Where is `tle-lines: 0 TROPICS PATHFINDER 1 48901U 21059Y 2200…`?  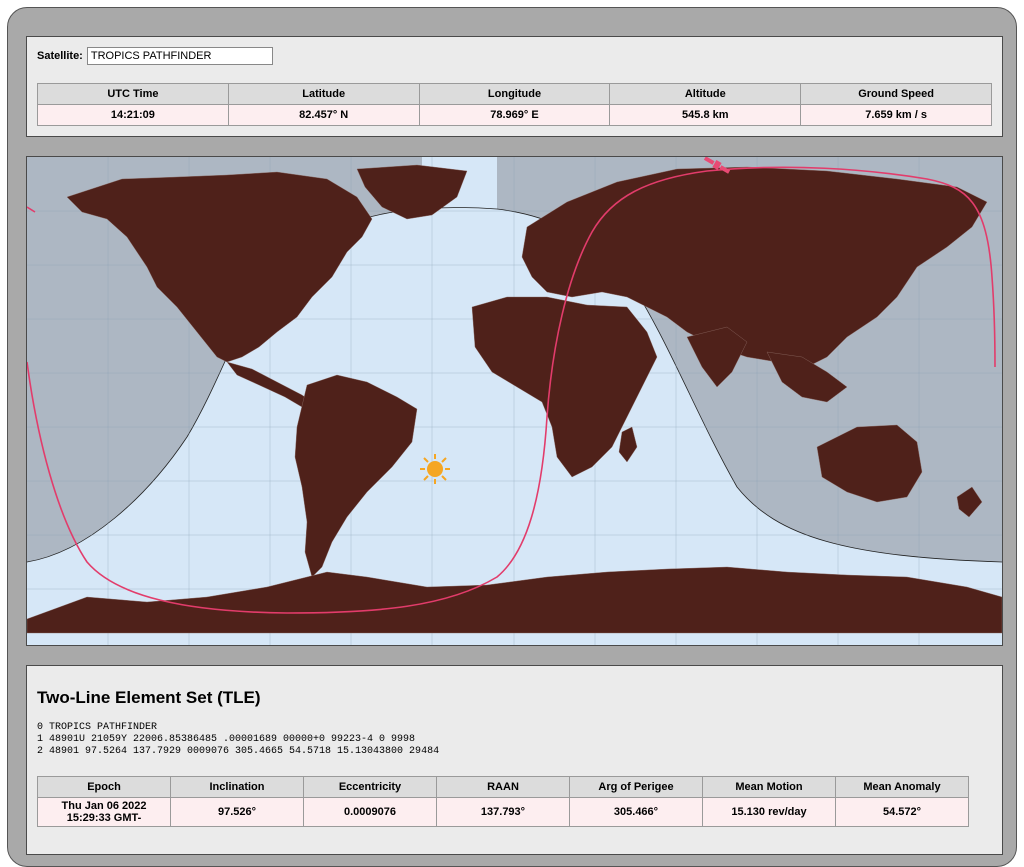
tle-lines: 0 TROPICS PATHFINDER 1 48901U 21059Y 2200… is located at coordinates (238, 740).